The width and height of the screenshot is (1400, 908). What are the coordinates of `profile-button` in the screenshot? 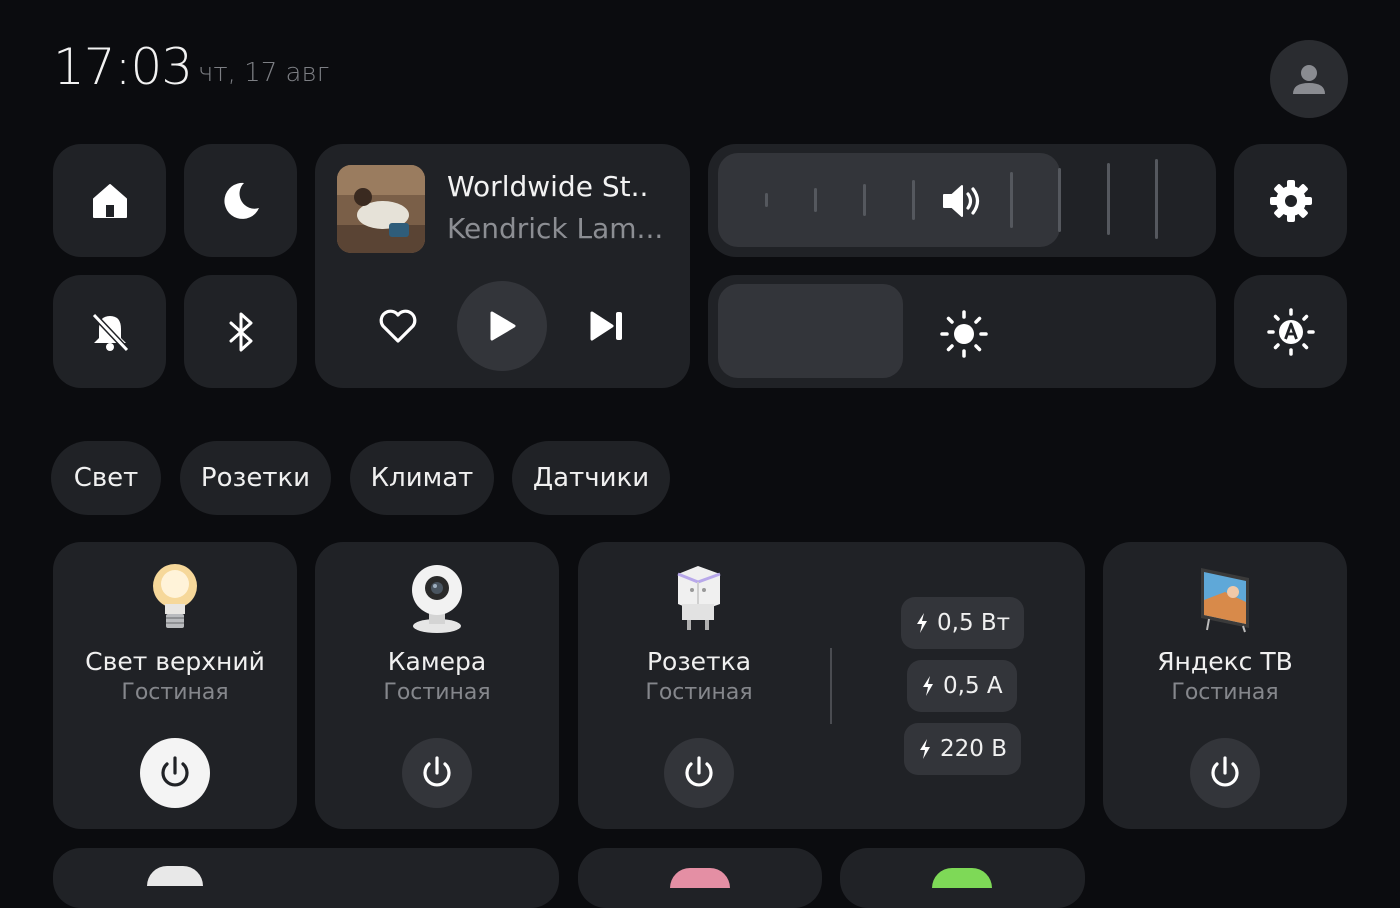 It's located at (1309, 79).